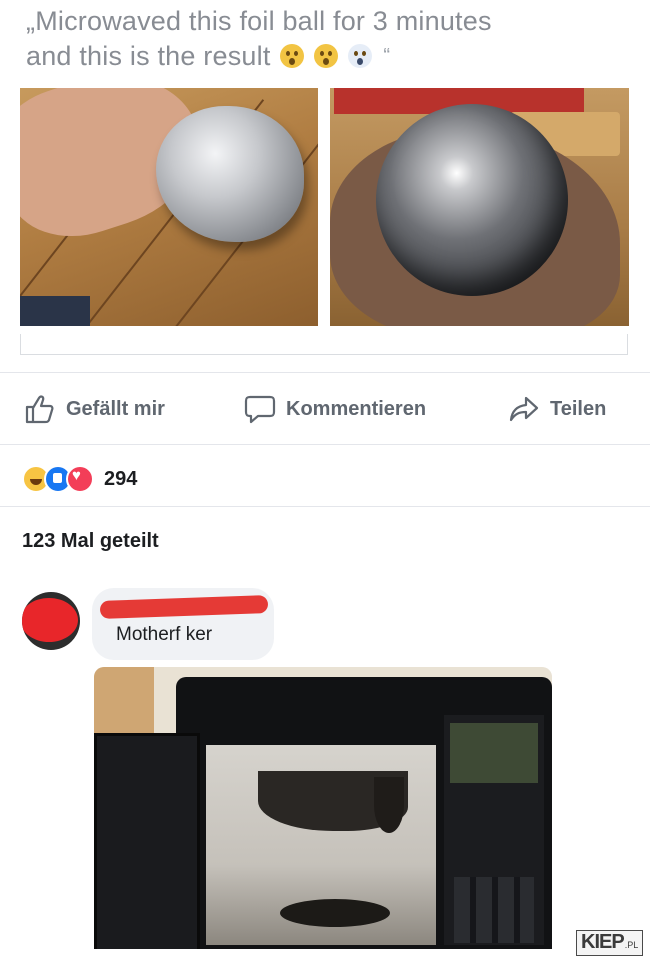 The width and height of the screenshot is (650, 964). I want to click on share-label: Teilen, so click(578, 408).